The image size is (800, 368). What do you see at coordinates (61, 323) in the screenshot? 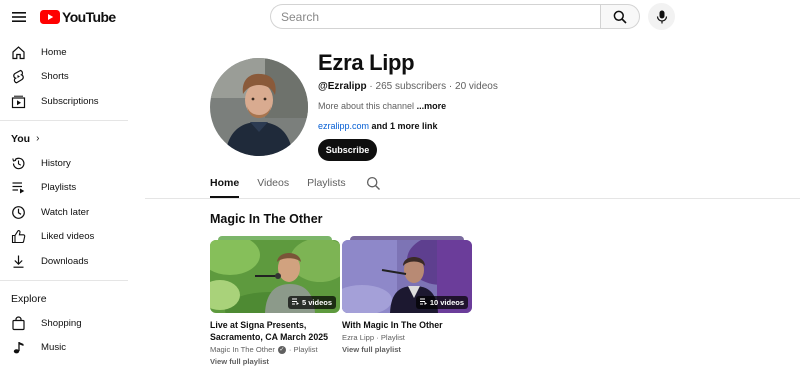
I see `sidebar-item-label: Shopping` at bounding box center [61, 323].